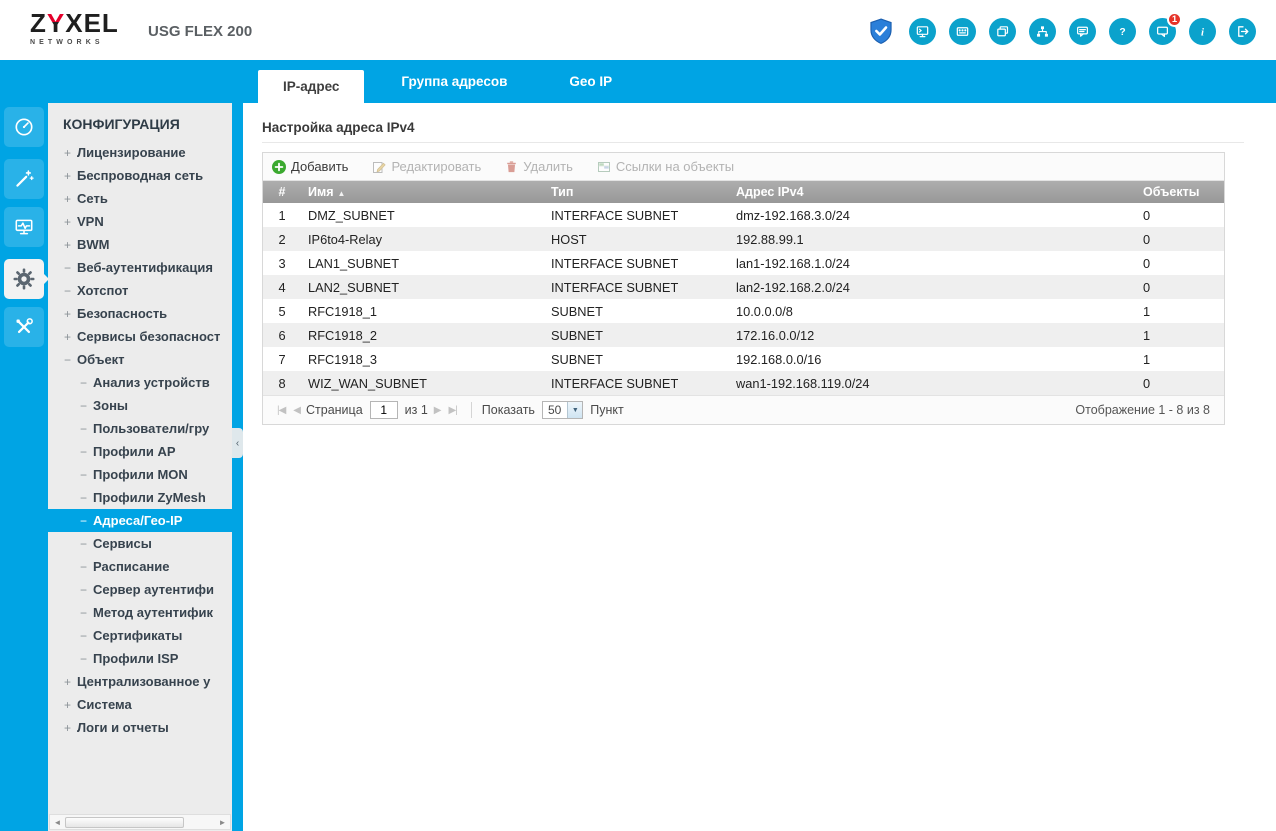  I want to click on sidebar-item-system: + Система, so click(140, 704).